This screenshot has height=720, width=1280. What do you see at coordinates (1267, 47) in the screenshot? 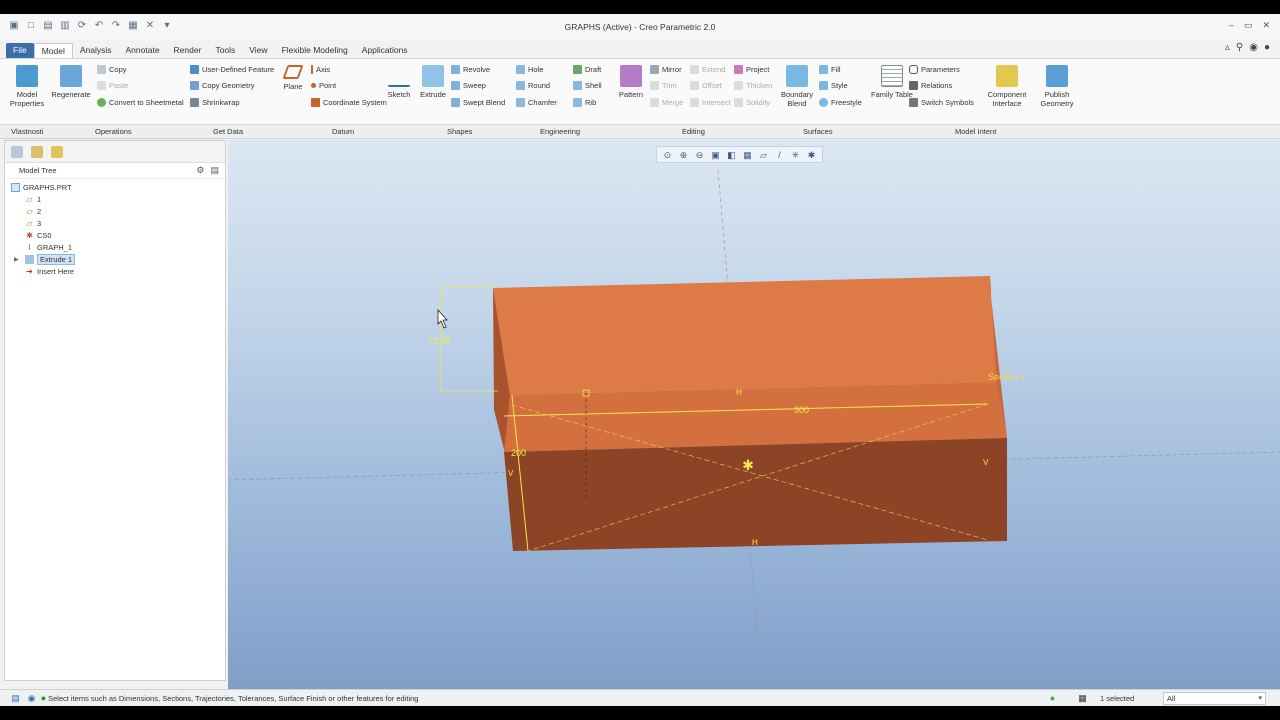
I see `info-icon: ●` at bounding box center [1267, 47].